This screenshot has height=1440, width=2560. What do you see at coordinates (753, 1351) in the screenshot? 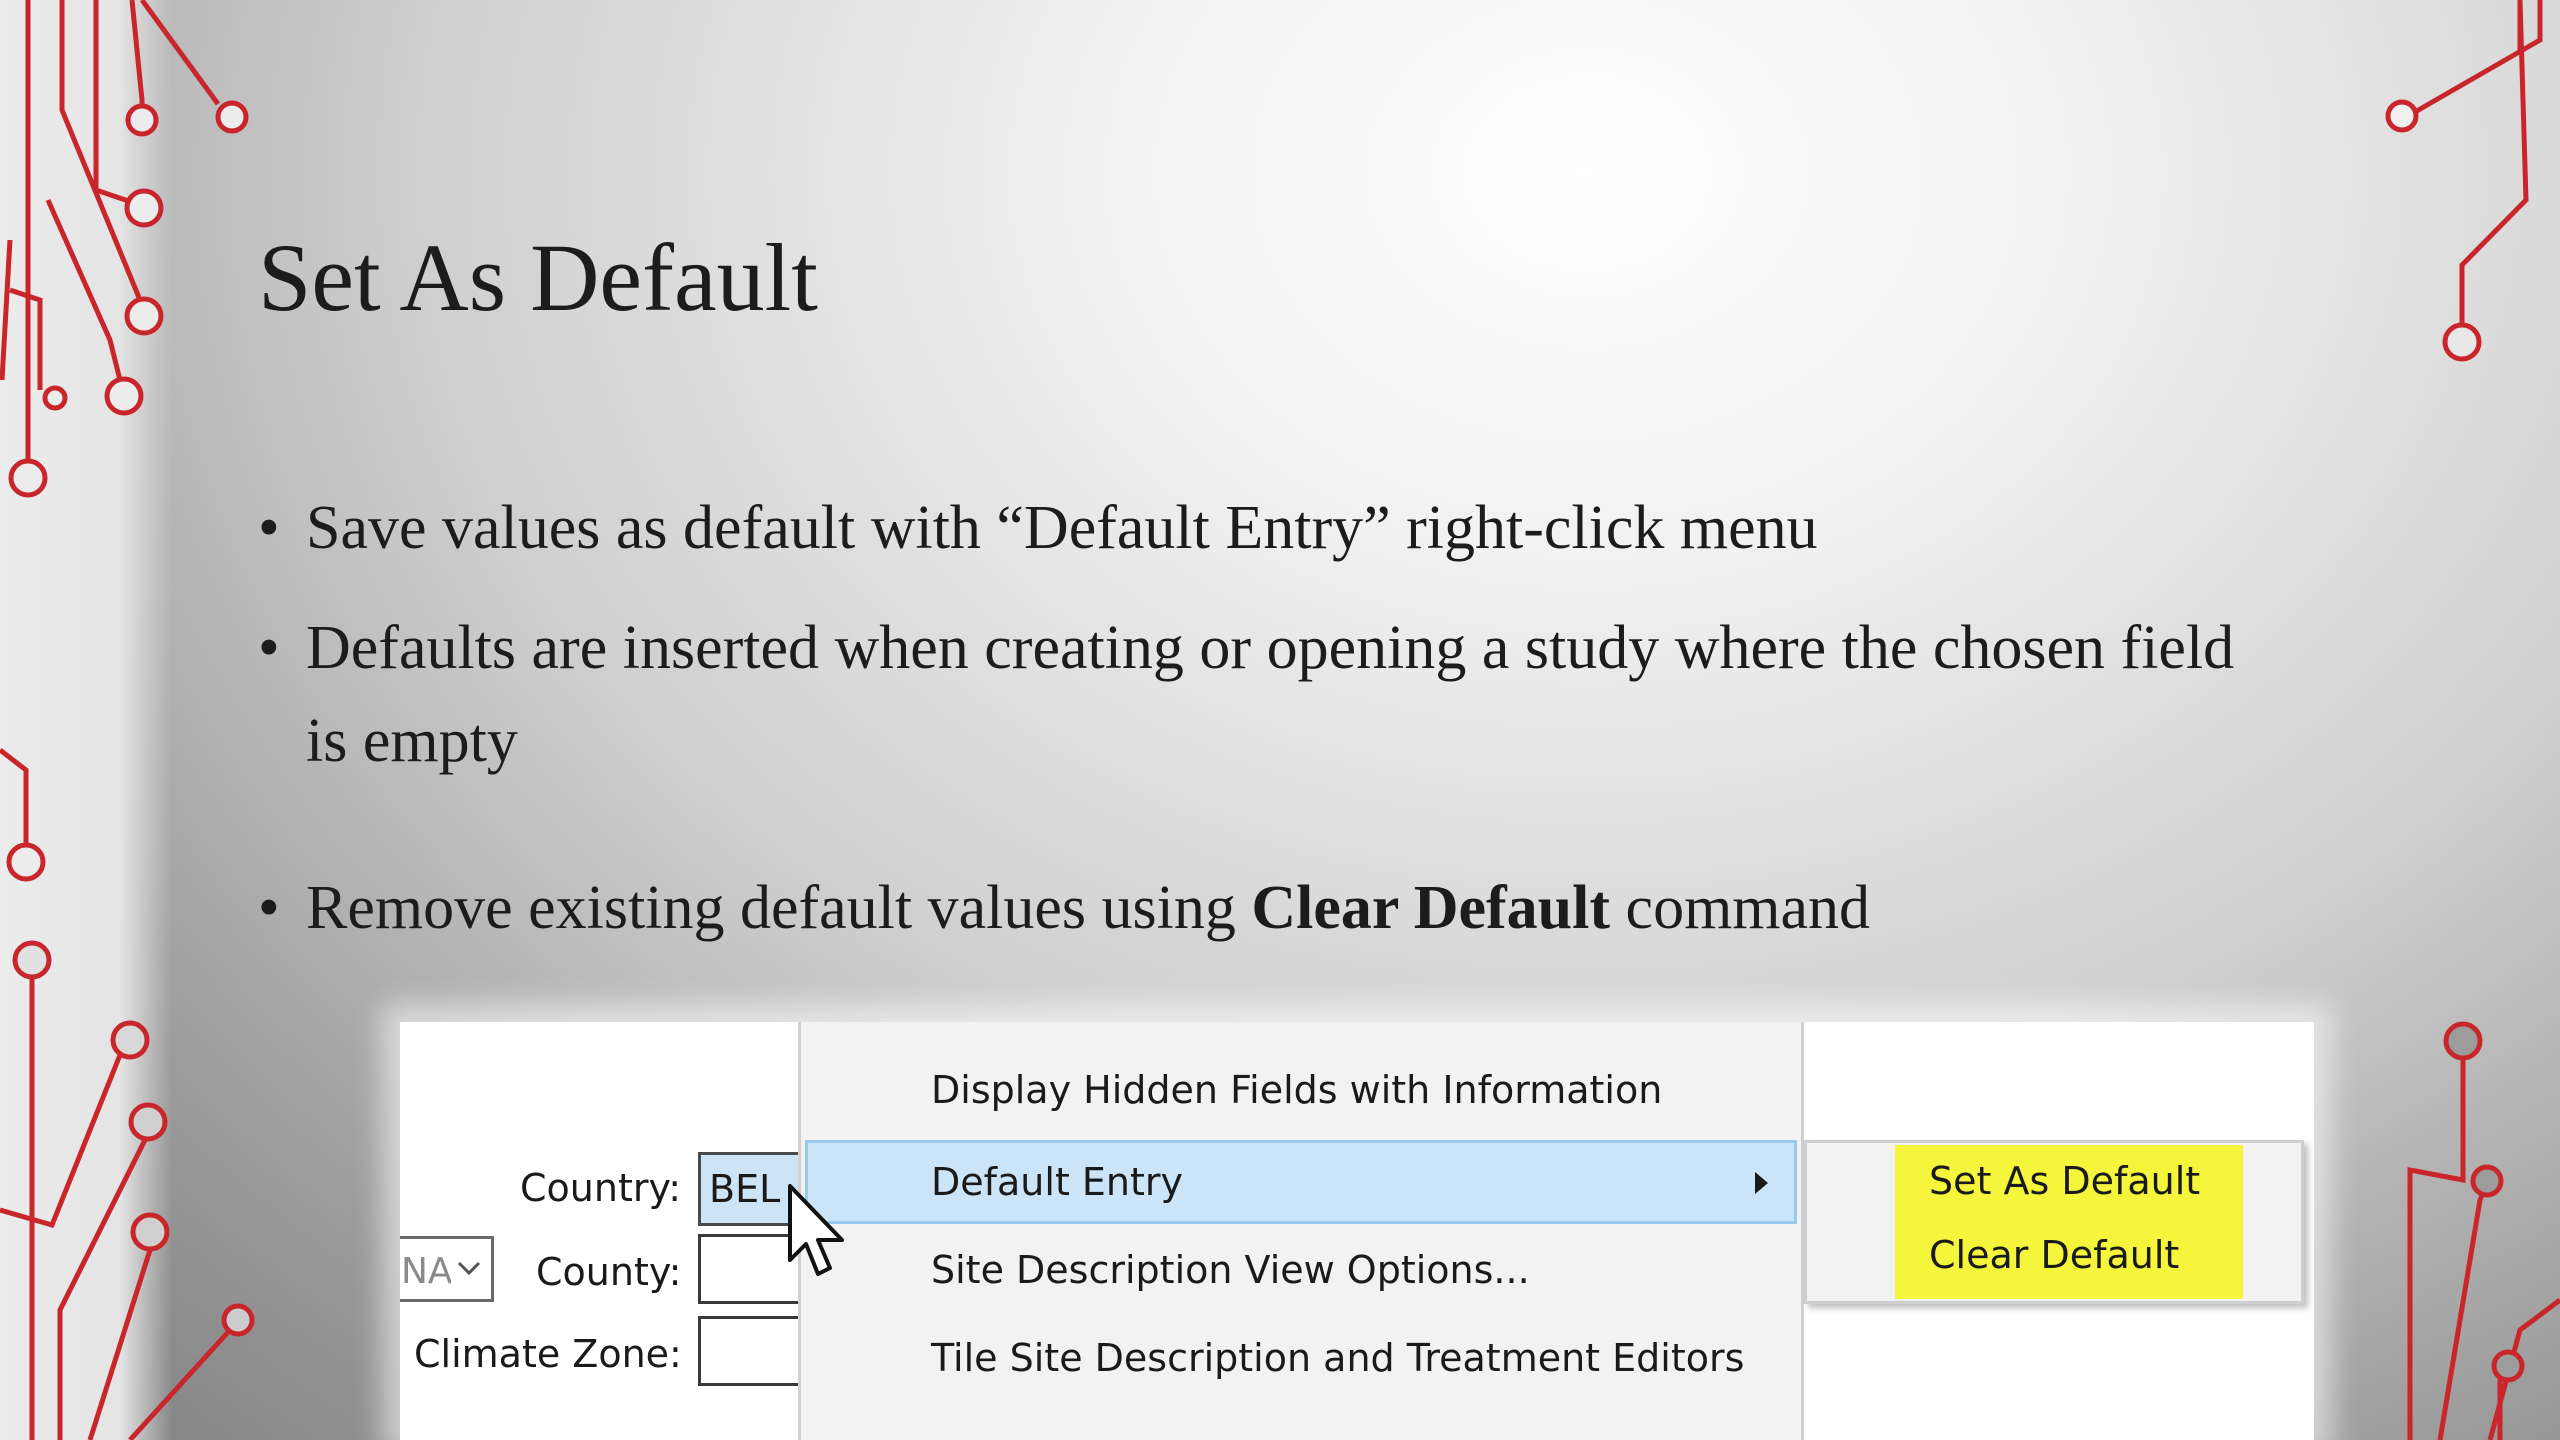
I see `climate-zone-input` at bounding box center [753, 1351].